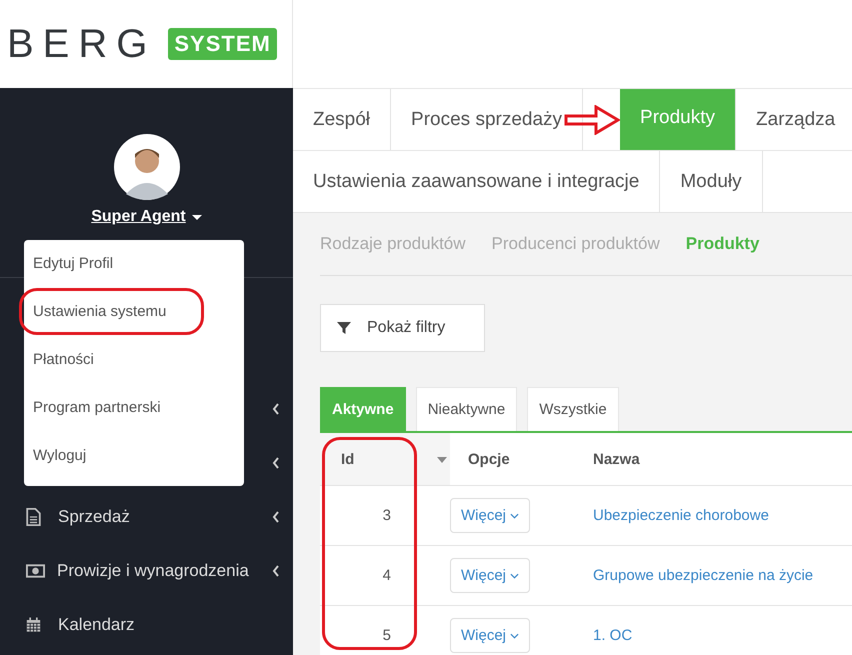  I want to click on table-cell: 3, so click(386, 515).